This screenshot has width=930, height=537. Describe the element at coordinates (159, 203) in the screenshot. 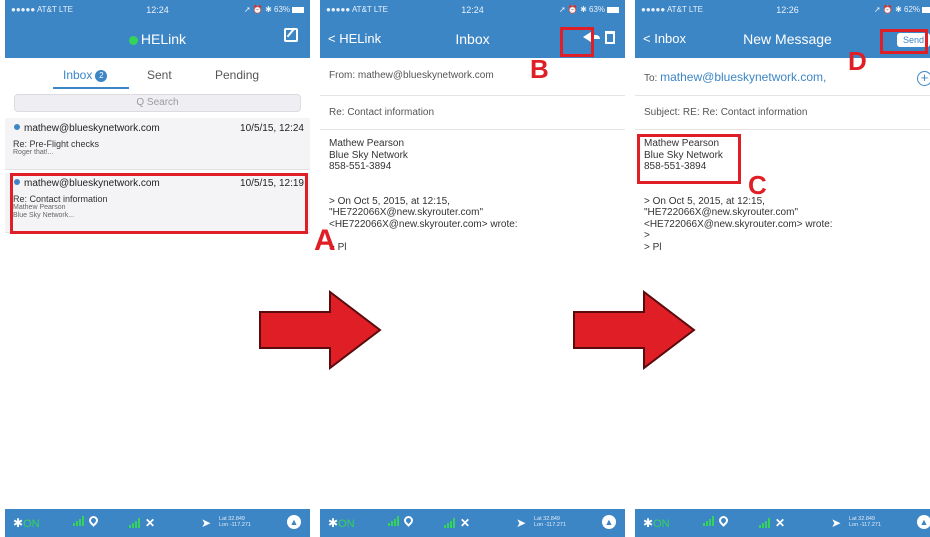

I see `highlight-box-a` at that location.